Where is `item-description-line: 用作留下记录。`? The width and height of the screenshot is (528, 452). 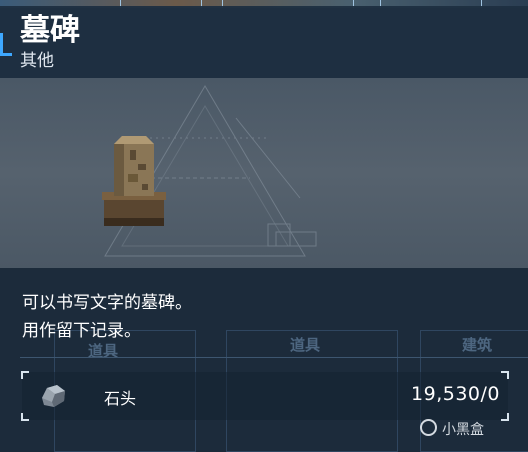
item-description-line: 用作留下记录。 is located at coordinates (81, 331).